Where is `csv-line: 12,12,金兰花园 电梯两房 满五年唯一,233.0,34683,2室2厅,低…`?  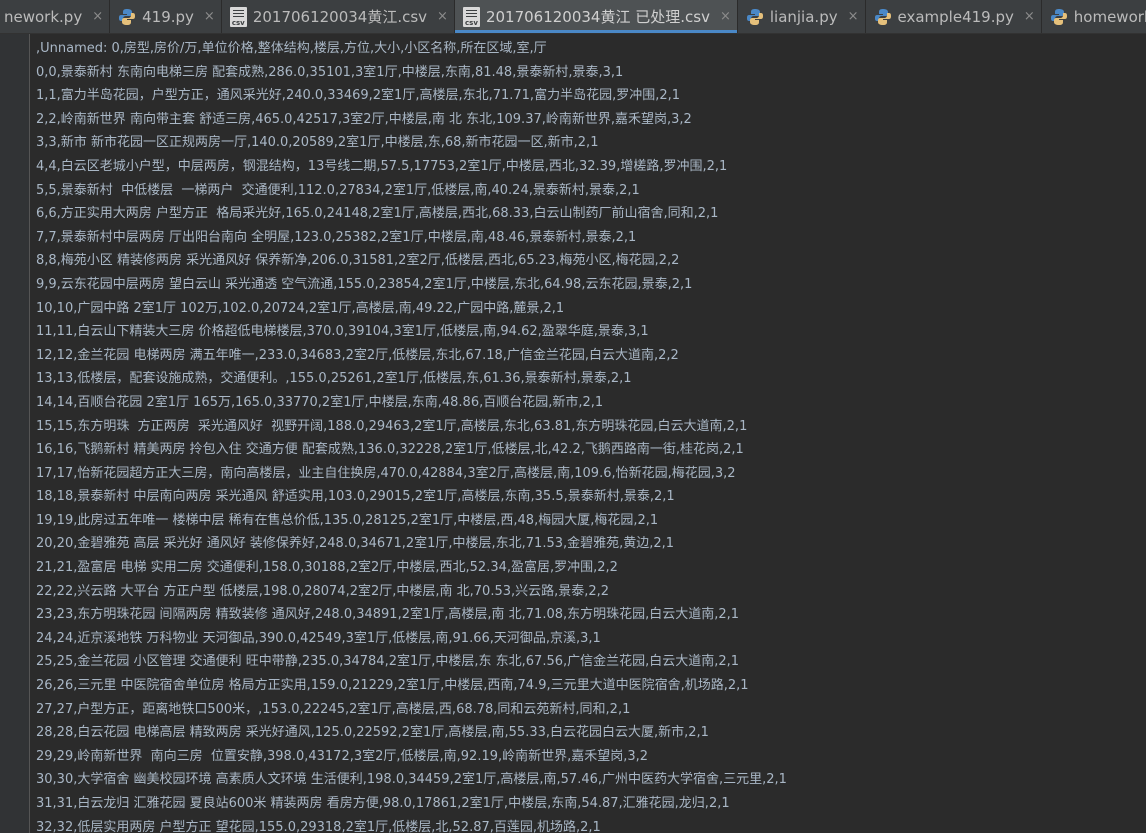 csv-line: 12,12,金兰花园 电梯两房 满五年唯一,233.0,34683,2室2厅,低… is located at coordinates (591, 356).